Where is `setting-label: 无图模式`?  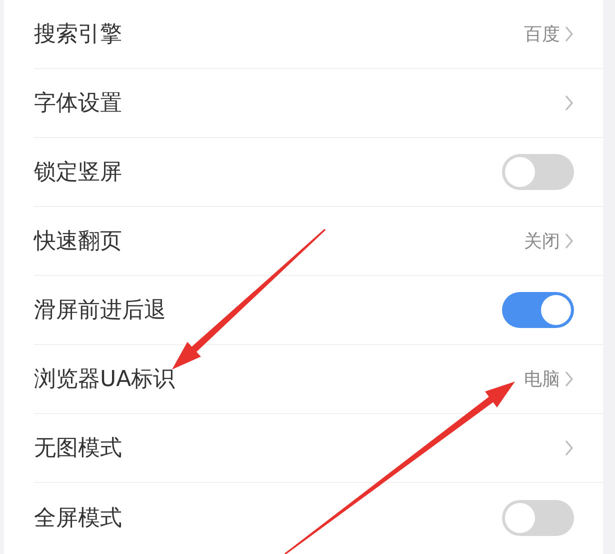 setting-label: 无图模式 is located at coordinates (78, 449).